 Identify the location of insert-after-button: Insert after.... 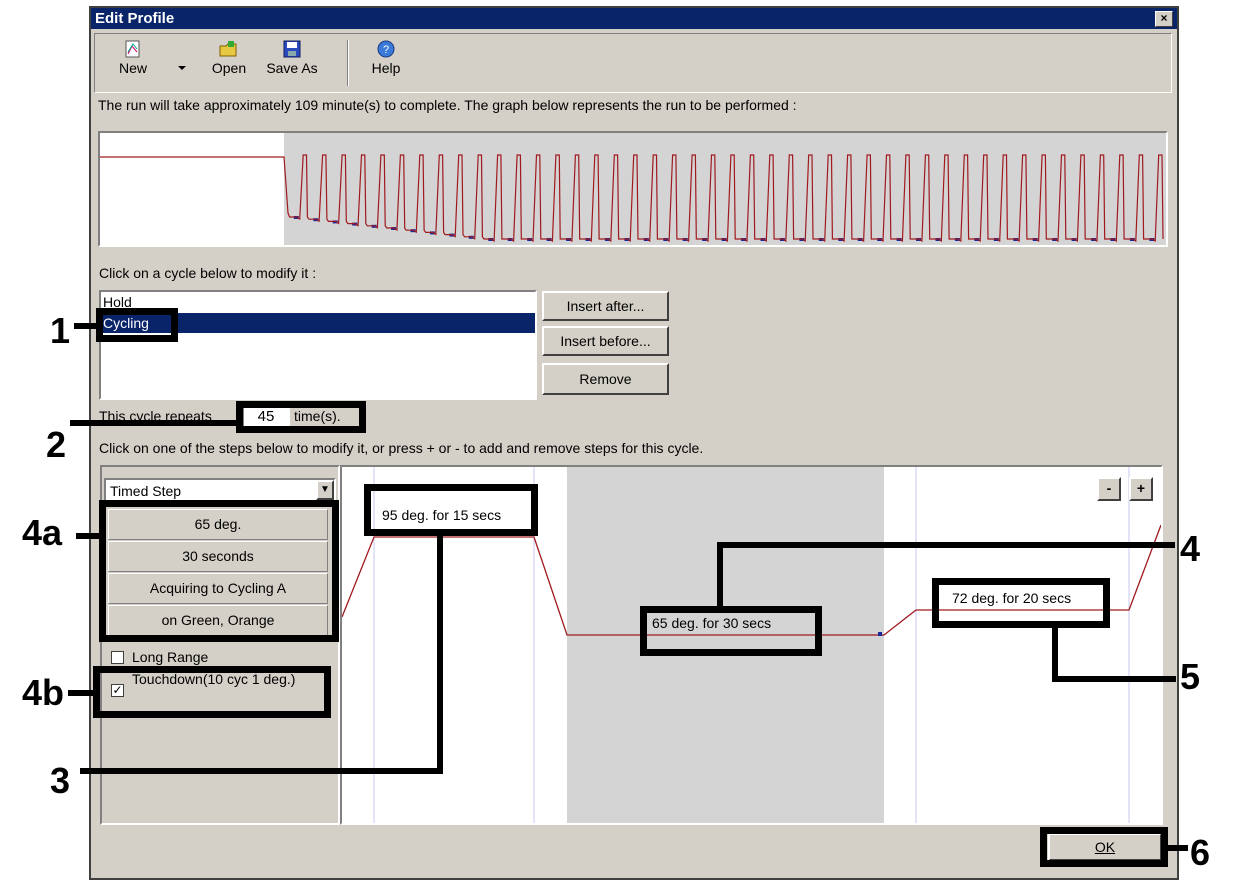
(605, 306).